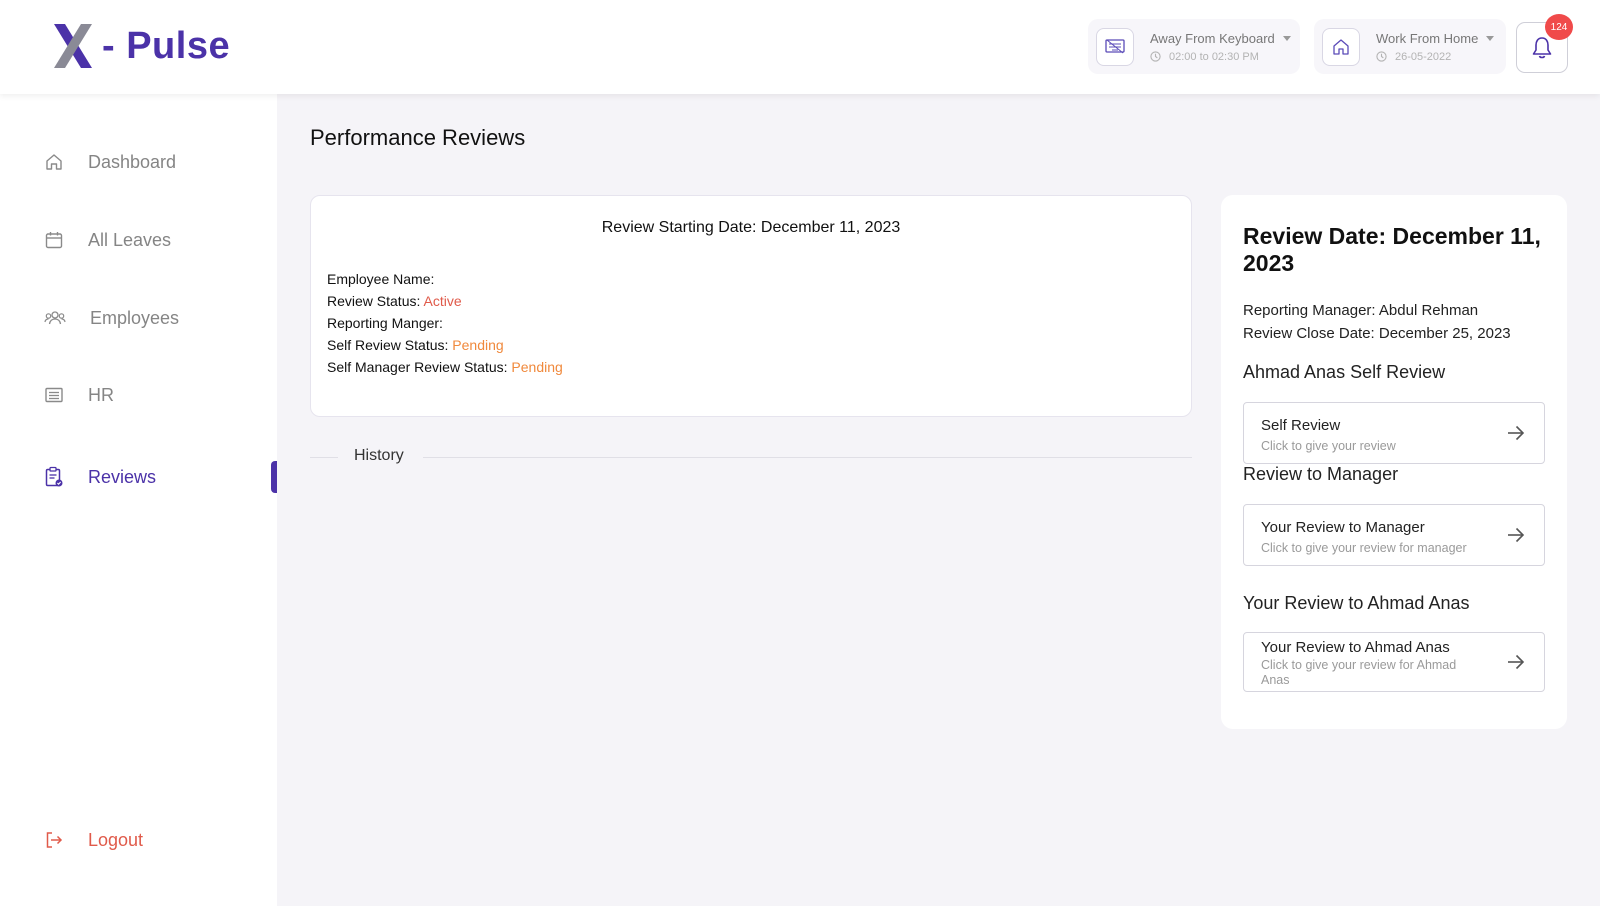 This screenshot has width=1600, height=906. Describe the element at coordinates (1542, 47) in the screenshot. I see `bell-icon` at that location.